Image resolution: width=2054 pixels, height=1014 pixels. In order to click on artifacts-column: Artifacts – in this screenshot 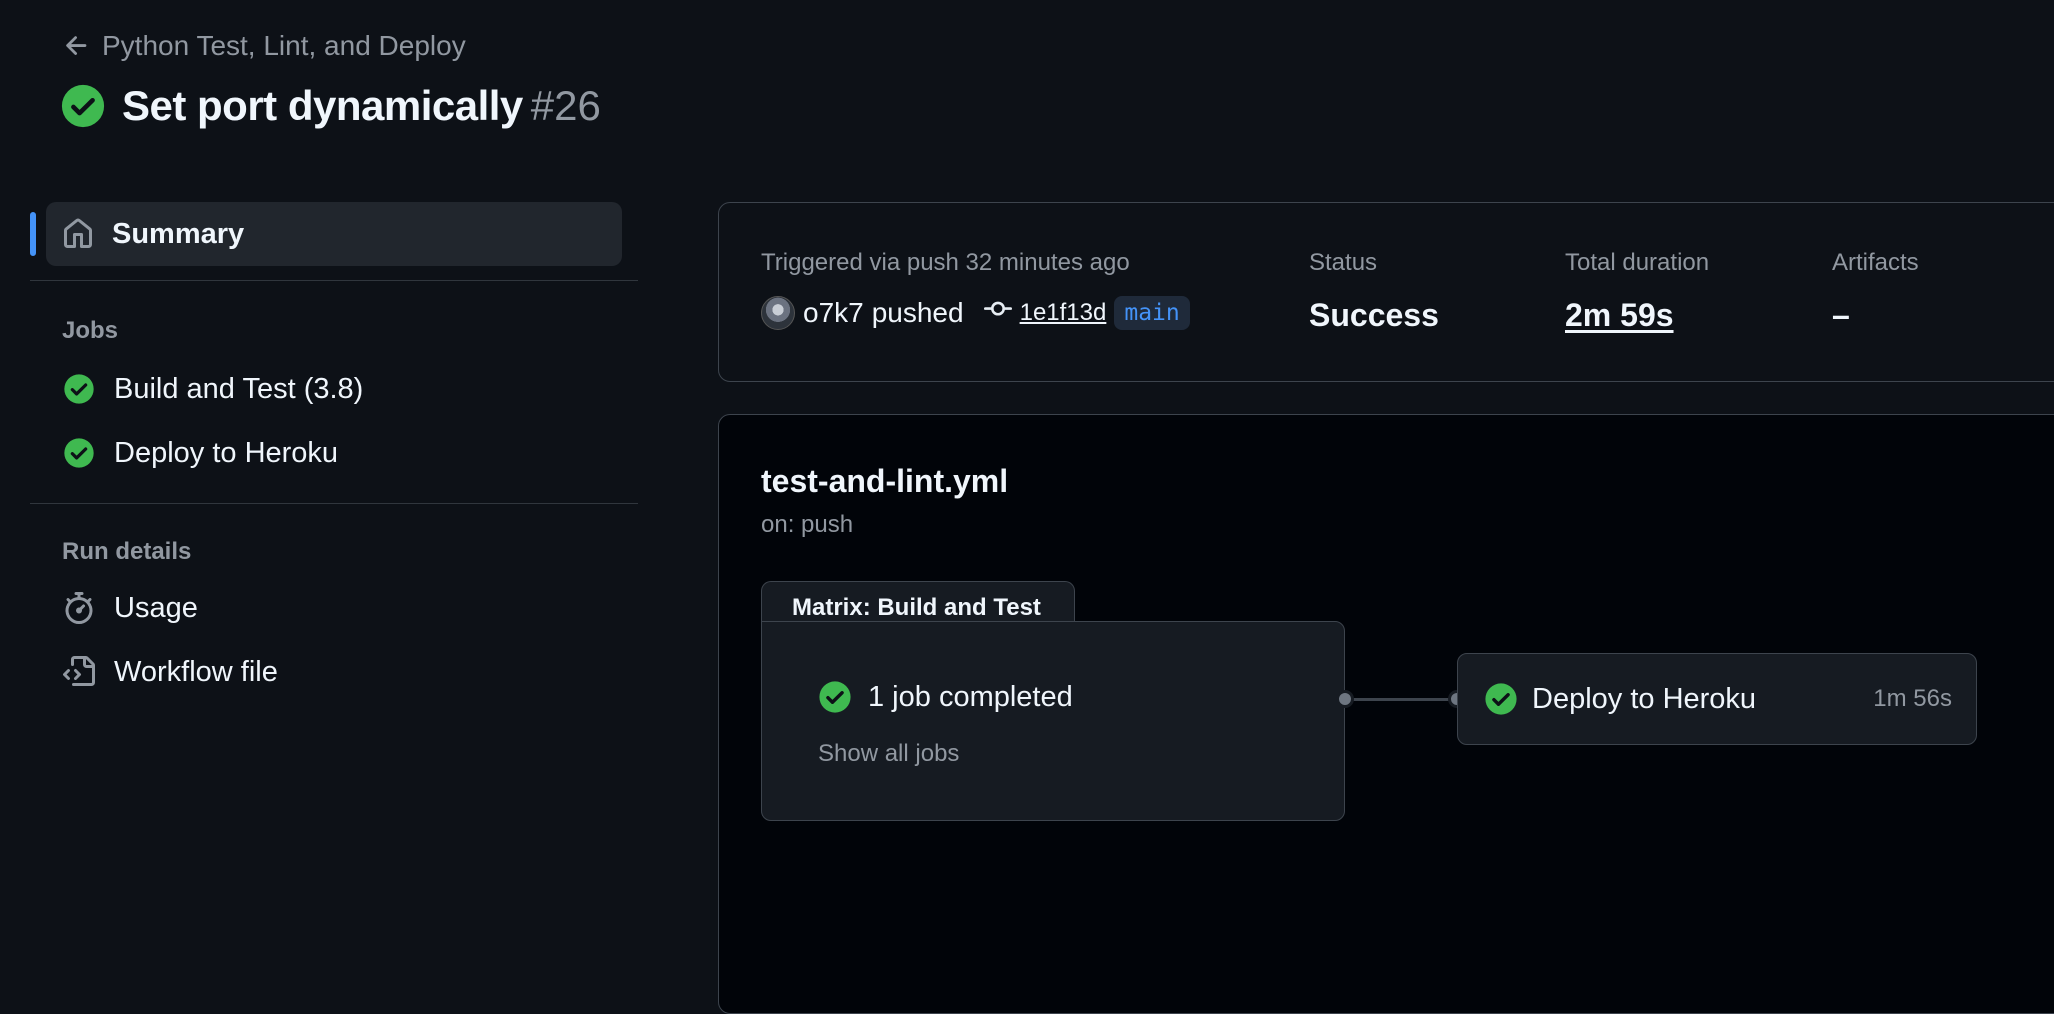, I will do `click(1875, 291)`.